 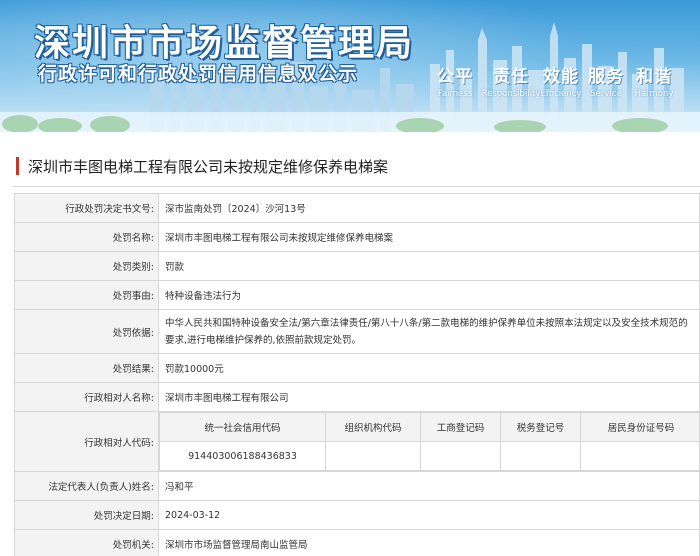 What do you see at coordinates (356, 186) in the screenshot?
I see `title-divider` at bounding box center [356, 186].